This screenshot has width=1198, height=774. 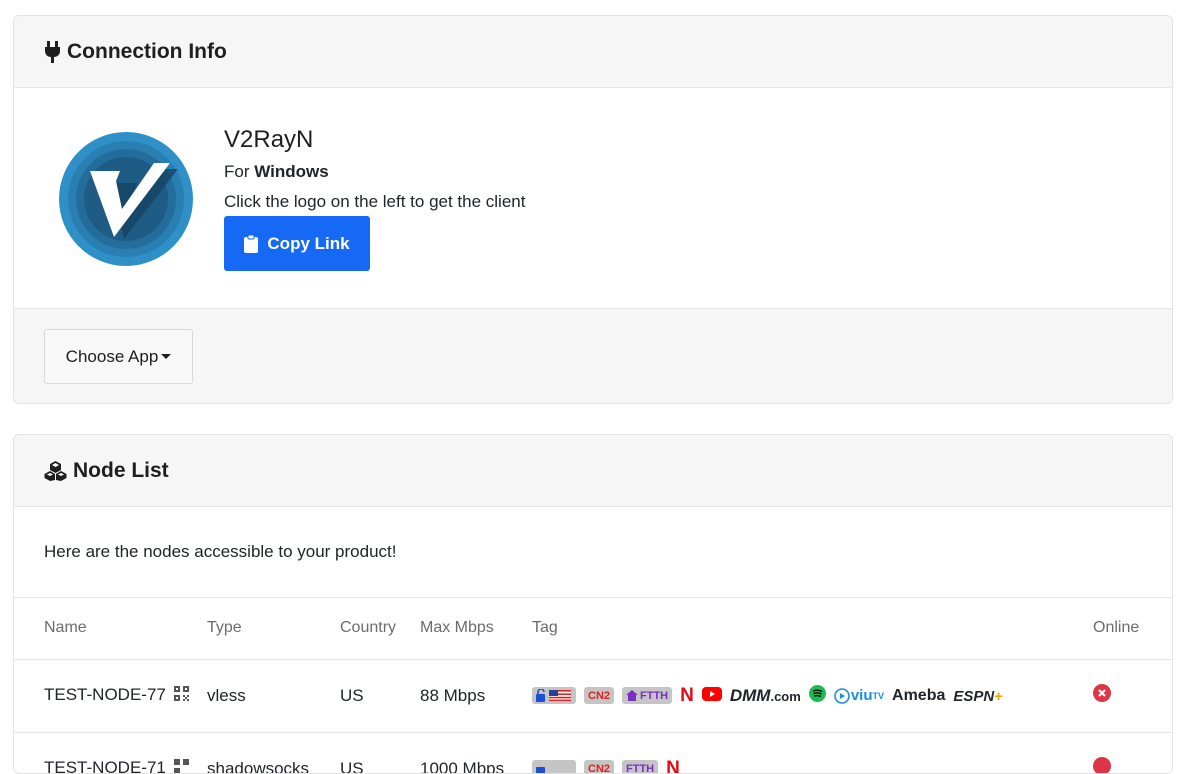 What do you see at coordinates (978, 696) in the screenshot?
I see `espn-plus-icon: ESPN+` at bounding box center [978, 696].